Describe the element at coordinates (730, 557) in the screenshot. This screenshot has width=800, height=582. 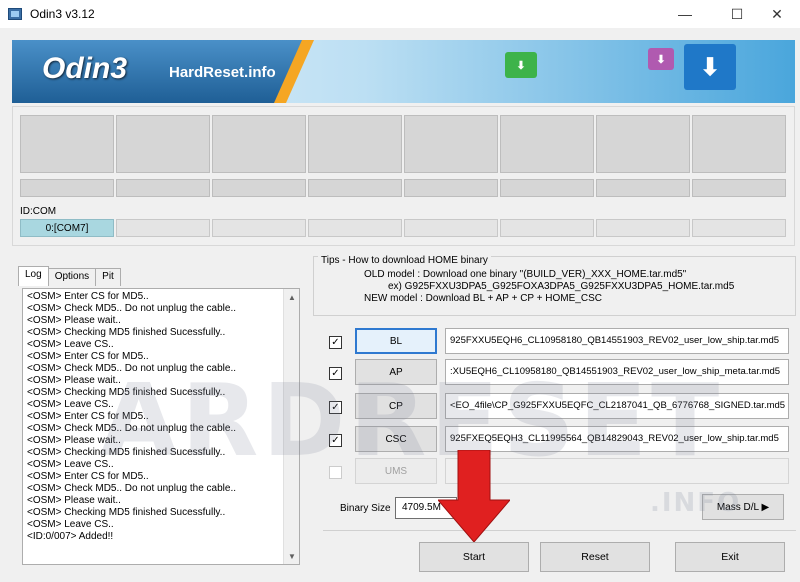
I see `exit-button: Exit` at that location.